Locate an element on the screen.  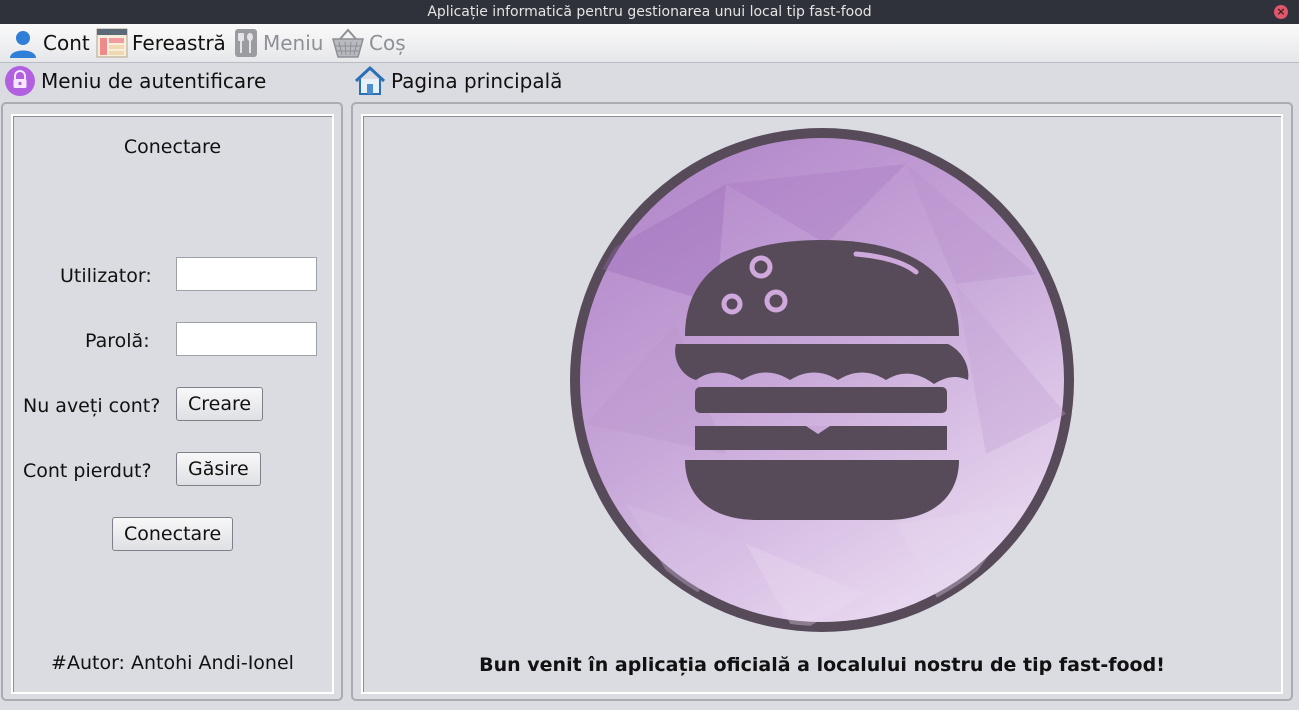
menu-cont-label: Cont is located at coordinates (66, 43).